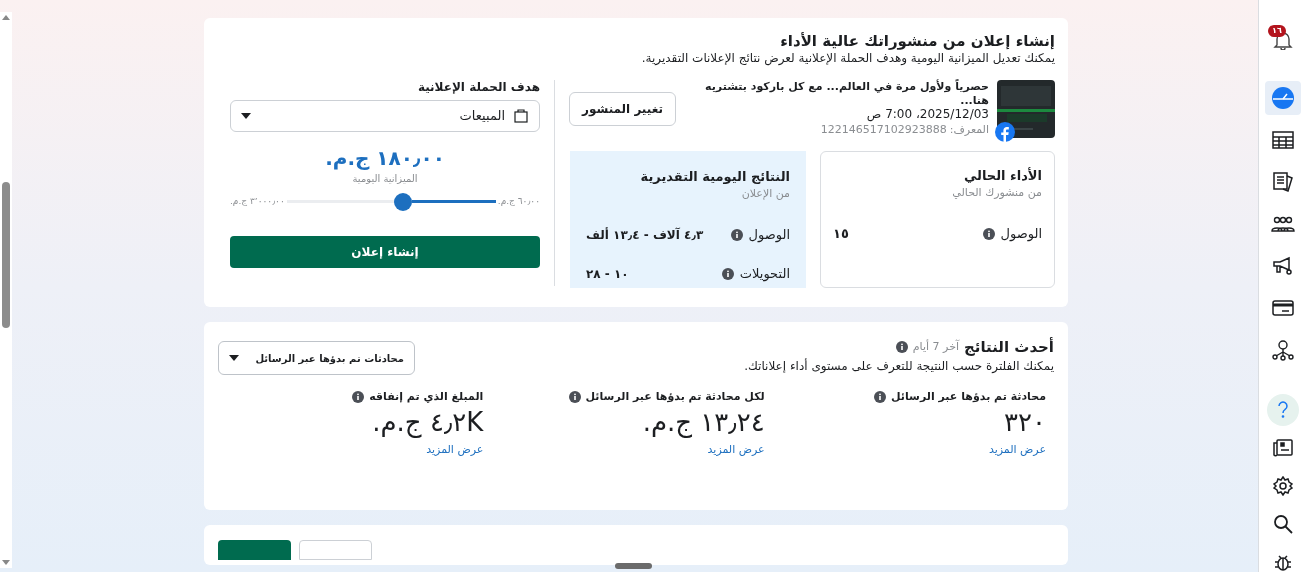 The image size is (1307, 572). Describe the element at coordinates (765, 194) in the screenshot. I see `panel-subtitle: من الإعلان` at that location.